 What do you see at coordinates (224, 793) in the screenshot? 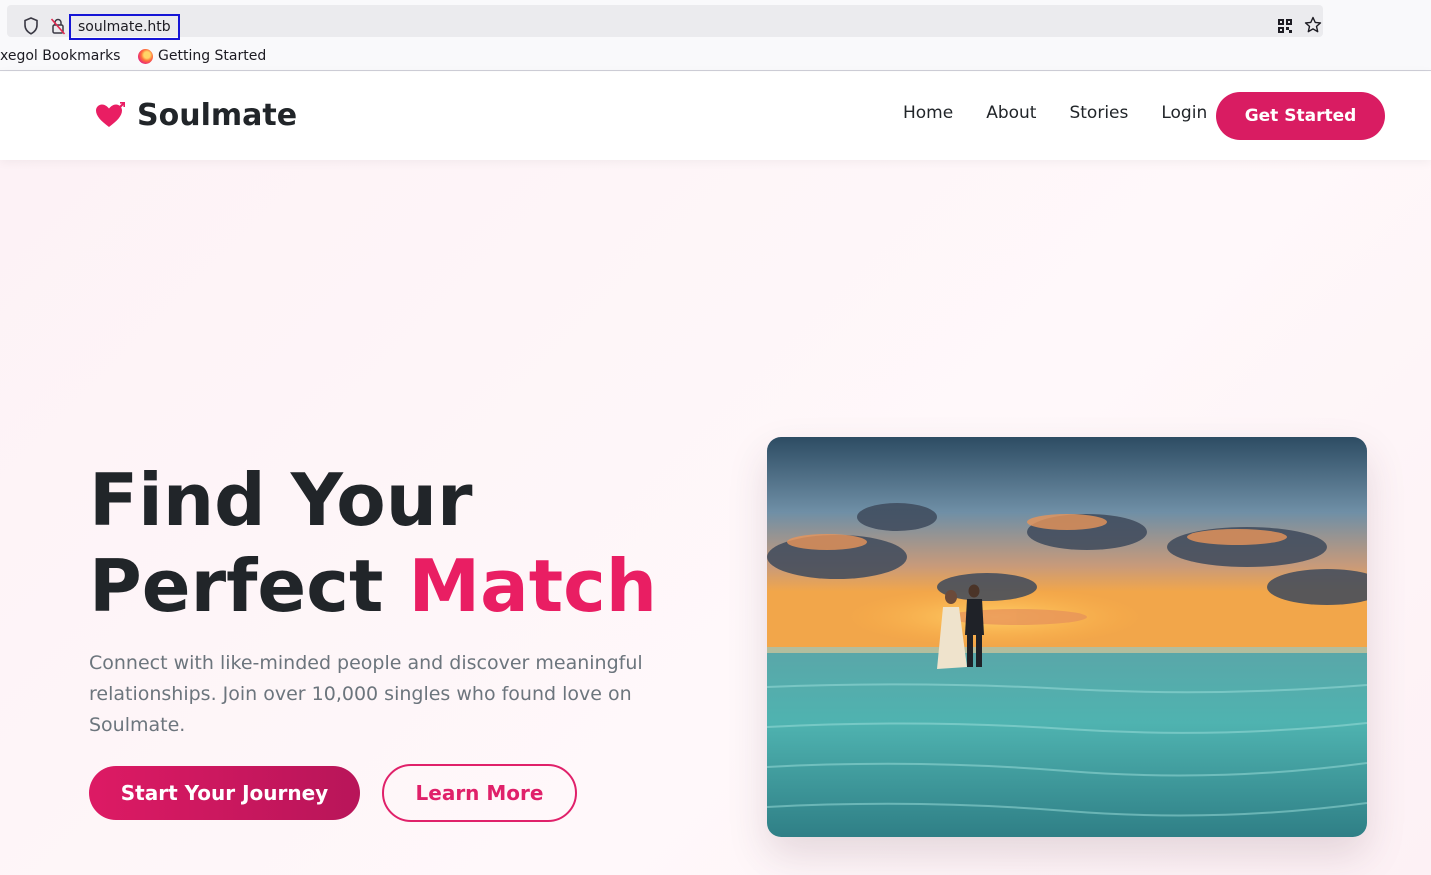
I see `start-journey-button: Start Your Journey` at bounding box center [224, 793].